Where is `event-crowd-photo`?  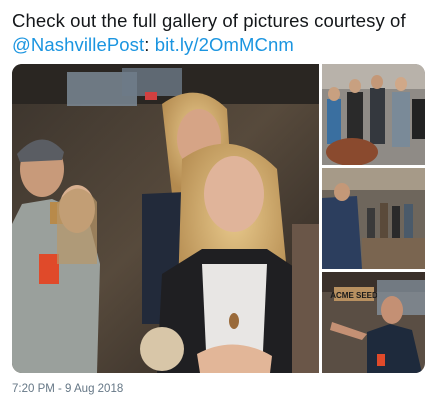 event-crowd-photo is located at coordinates (373, 218).